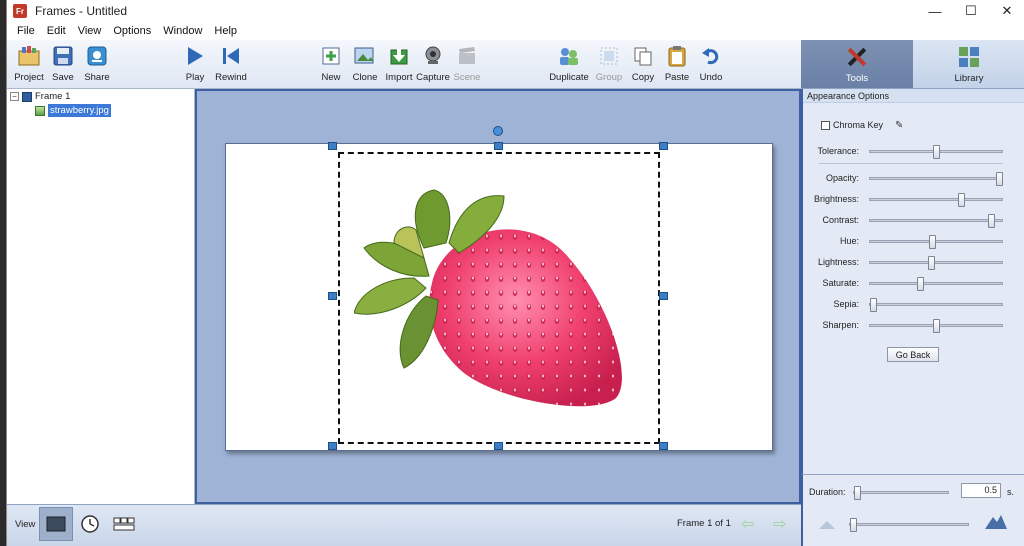 The height and width of the screenshot is (546, 1024). I want to click on menu-window: Window, so click(182, 31).